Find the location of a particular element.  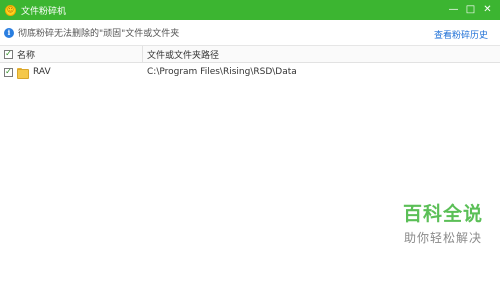

watermark-brand: 百科全说 is located at coordinates (442, 214).